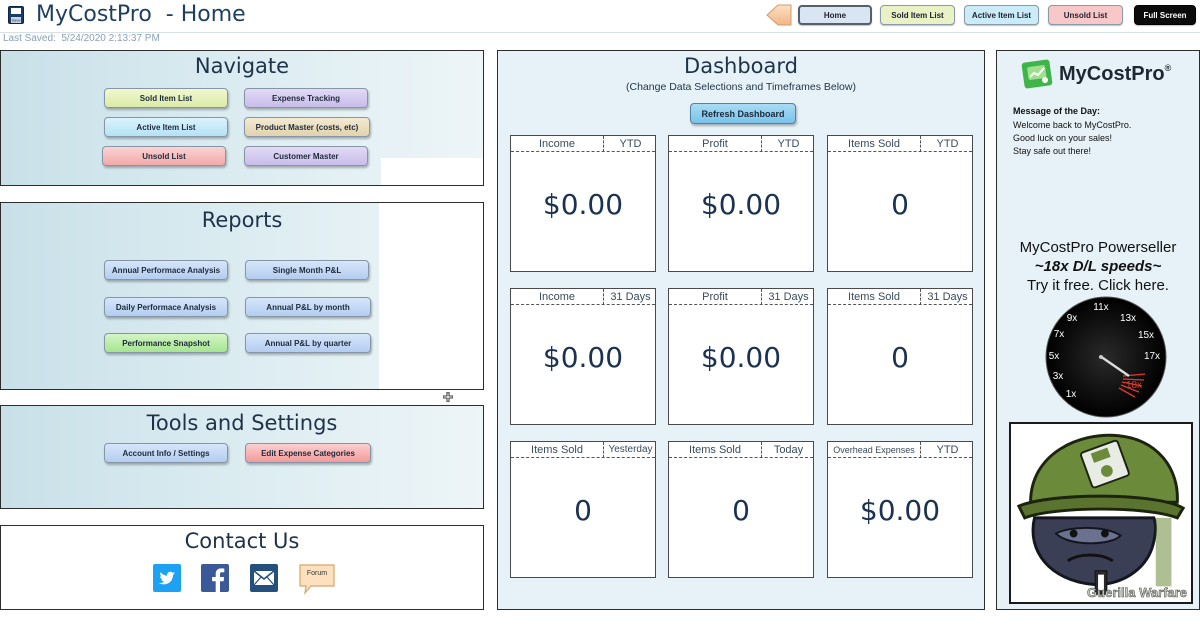 This screenshot has width=1200, height=633. Describe the element at coordinates (741, 66) in the screenshot. I see `dashboard-title: Dashboard` at that location.